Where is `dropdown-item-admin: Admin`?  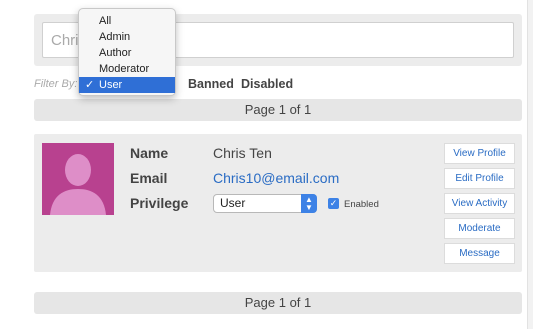 dropdown-item-admin: Admin is located at coordinates (127, 37).